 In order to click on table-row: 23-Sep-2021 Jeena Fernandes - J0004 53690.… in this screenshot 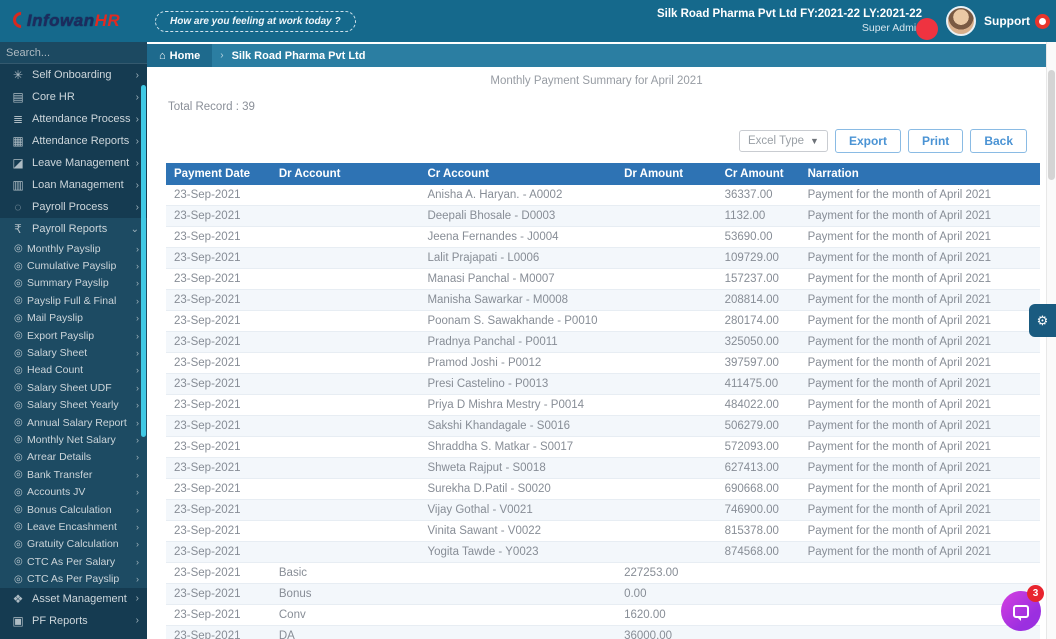, I will do `click(603, 237)`.